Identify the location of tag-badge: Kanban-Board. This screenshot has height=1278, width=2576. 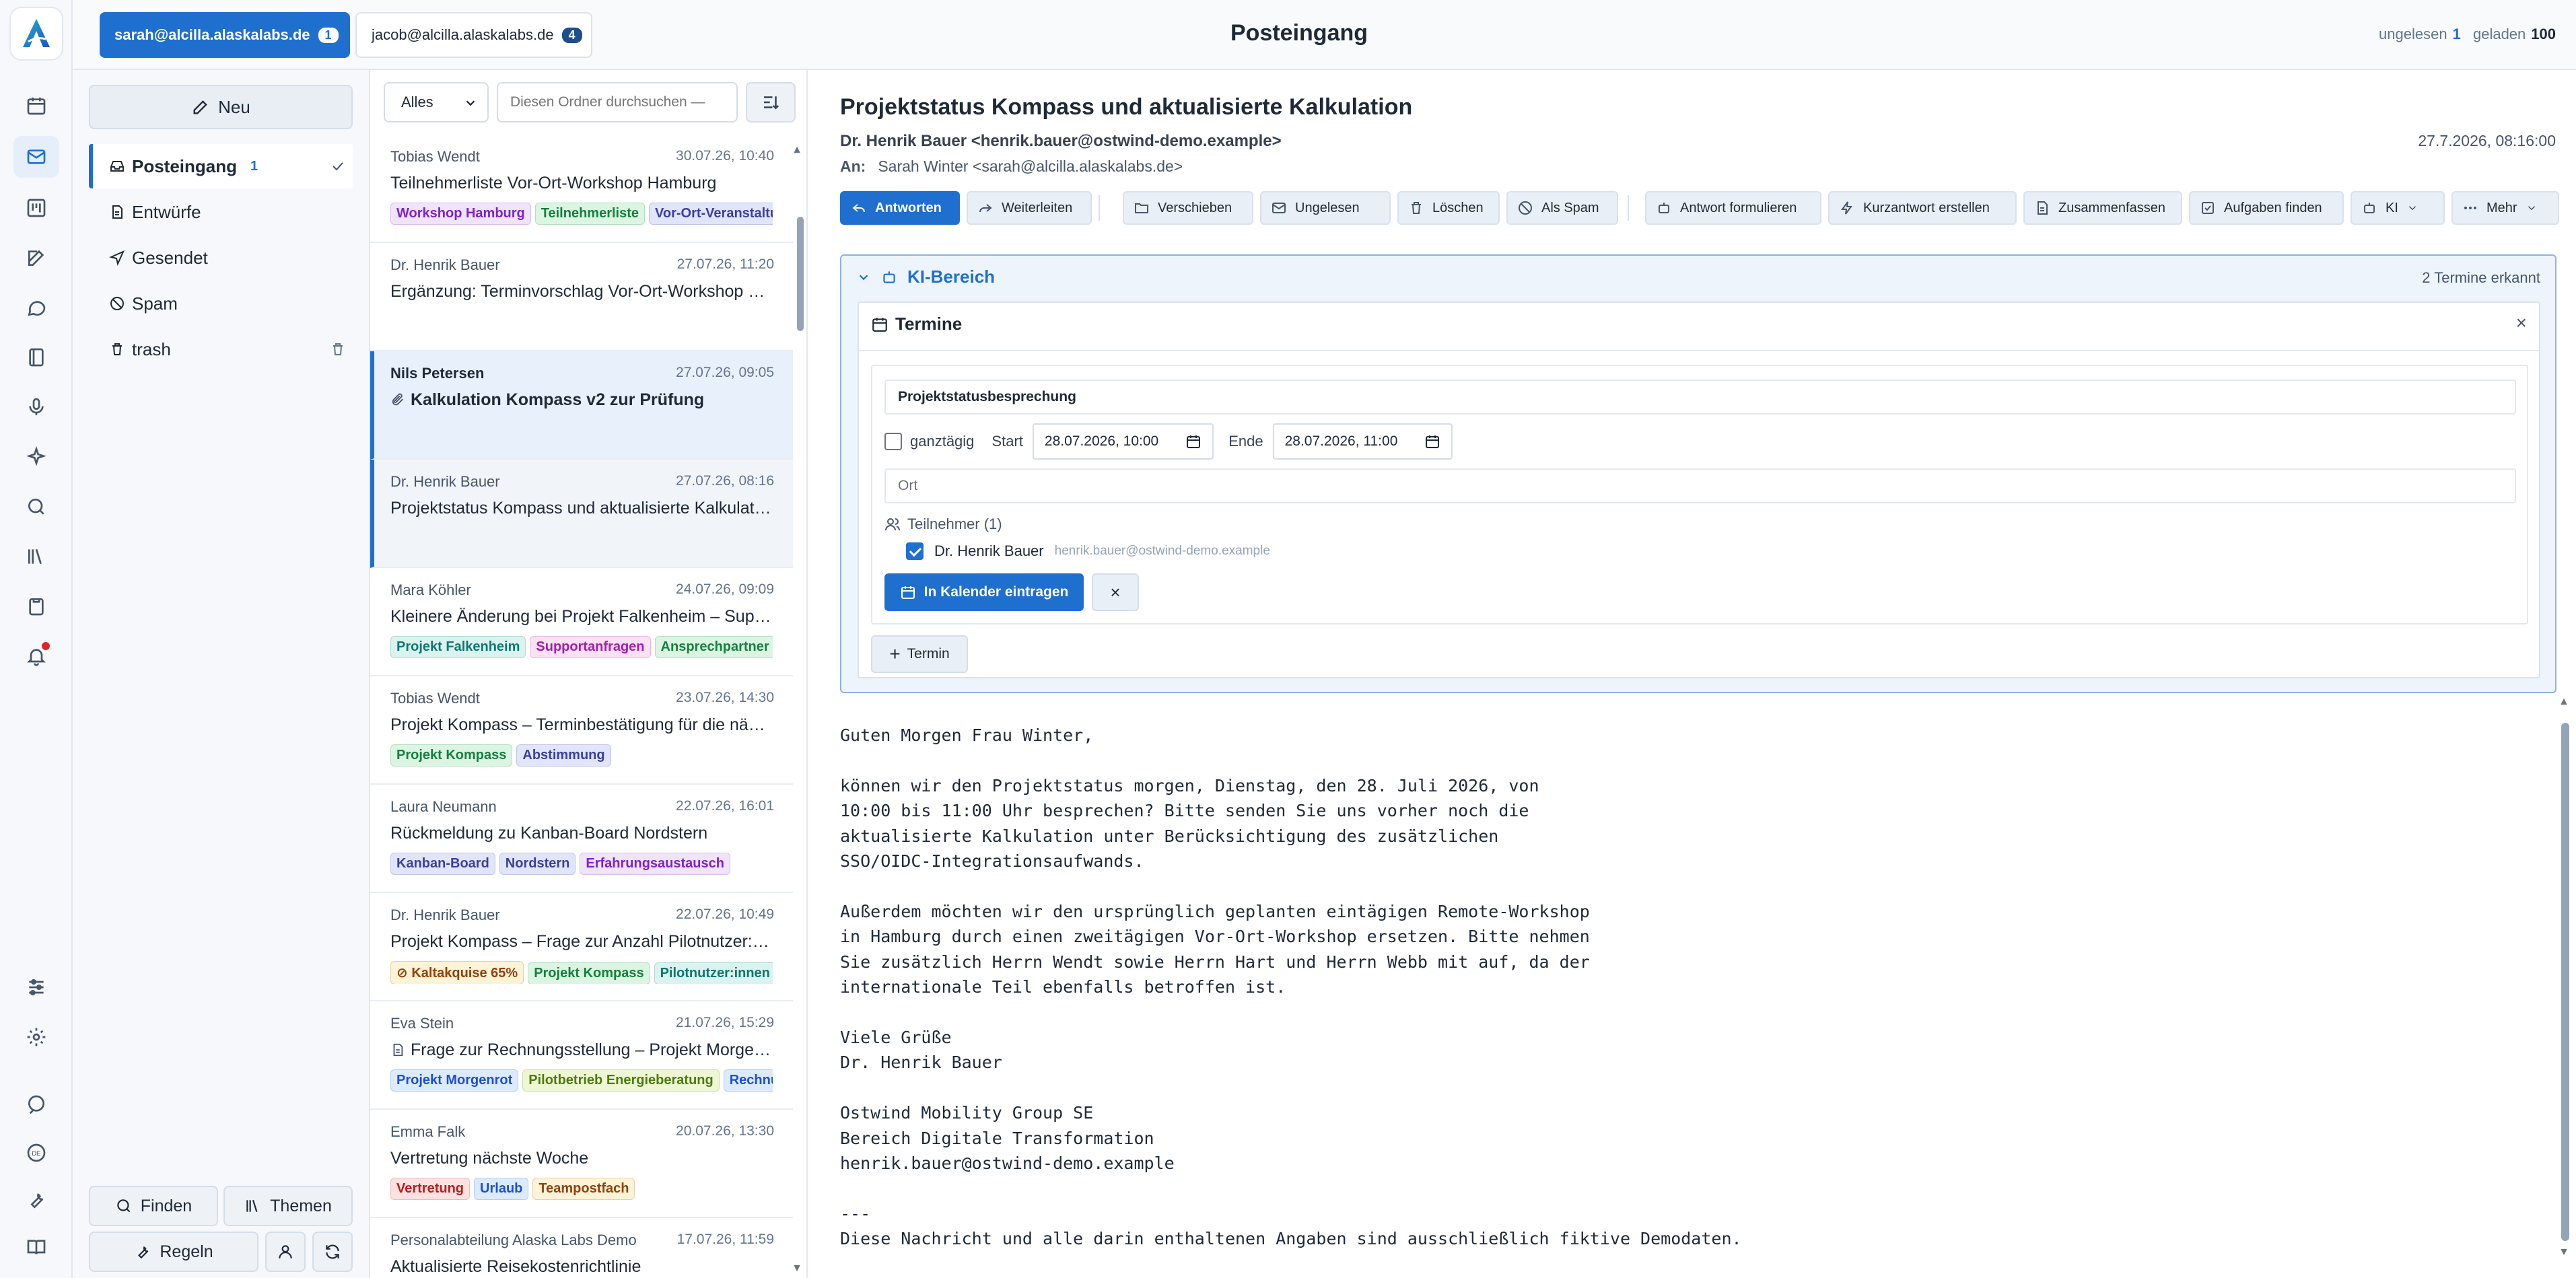
(442, 864).